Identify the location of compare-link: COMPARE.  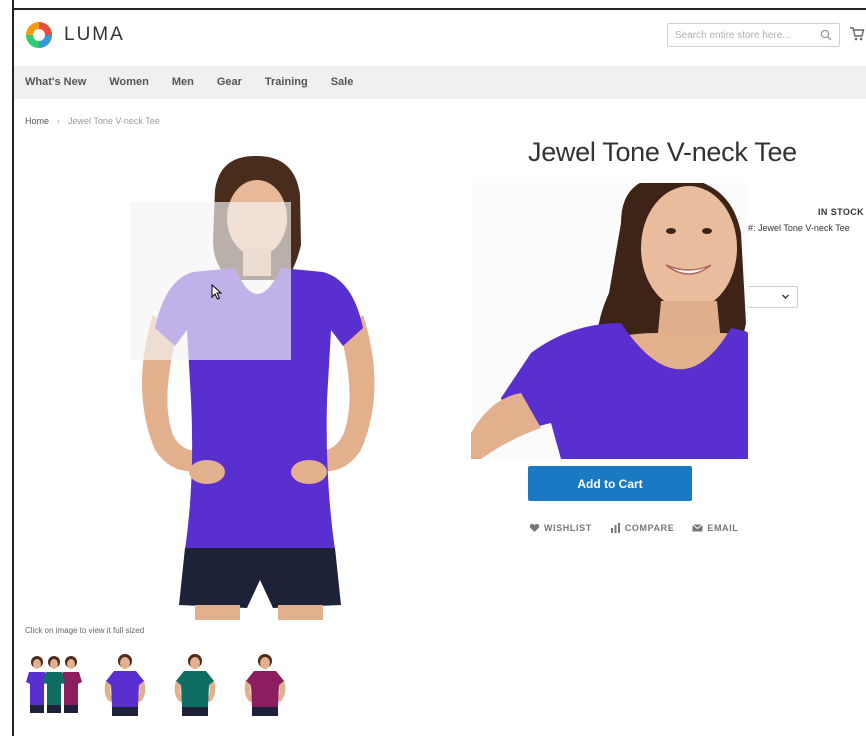
(642, 528).